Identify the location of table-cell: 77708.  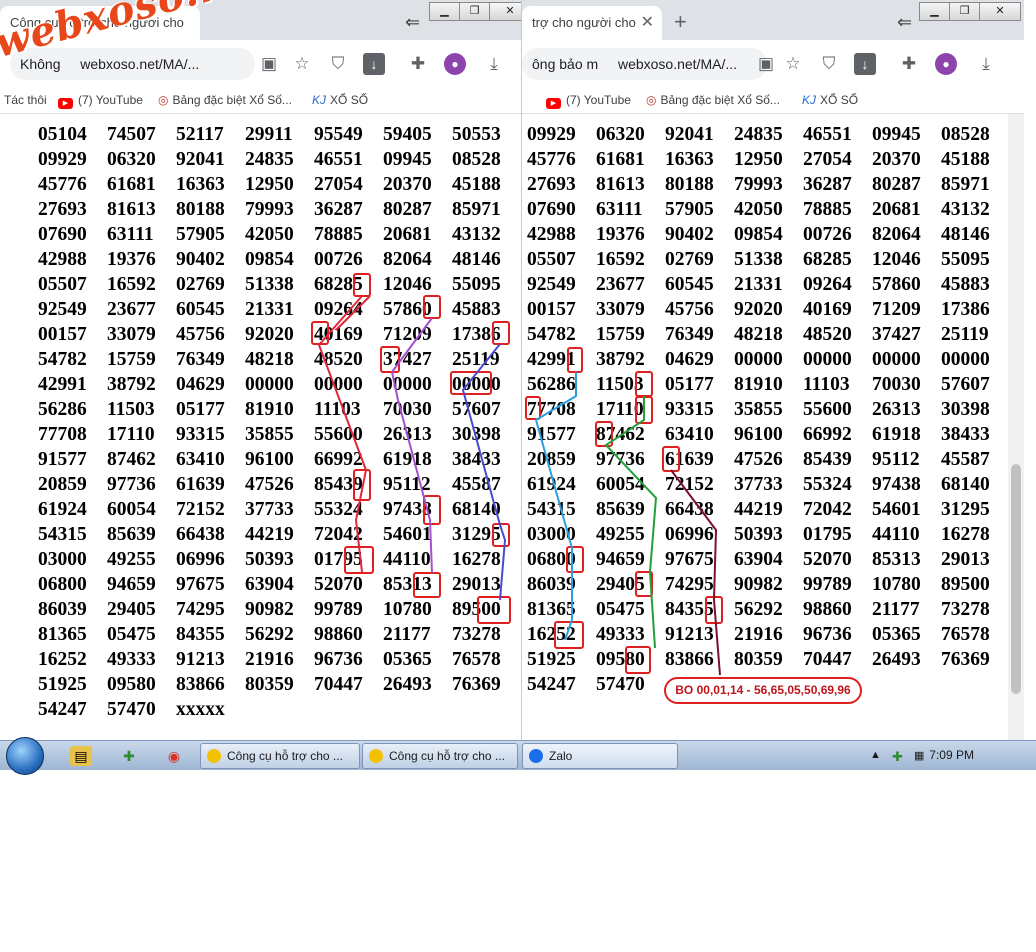
(62, 434).